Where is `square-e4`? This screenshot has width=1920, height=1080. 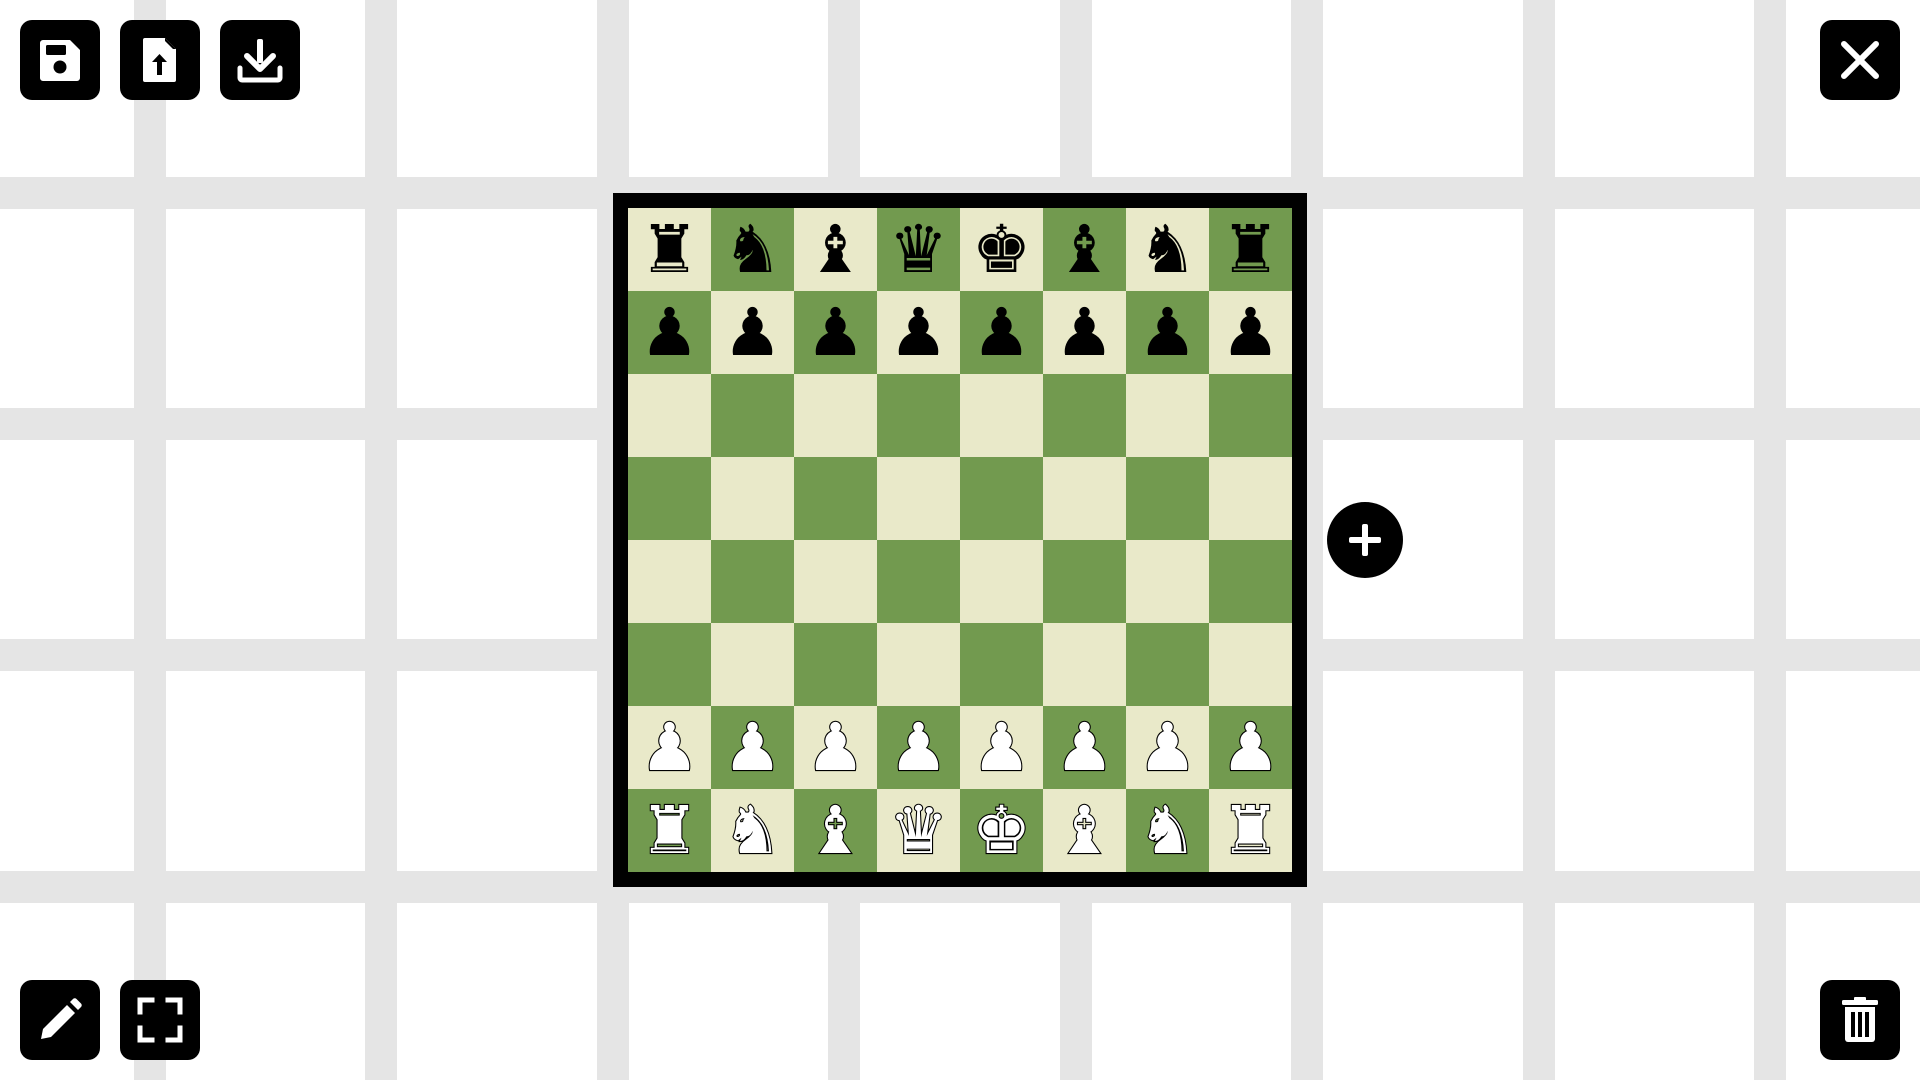
square-e4 is located at coordinates (1001, 581).